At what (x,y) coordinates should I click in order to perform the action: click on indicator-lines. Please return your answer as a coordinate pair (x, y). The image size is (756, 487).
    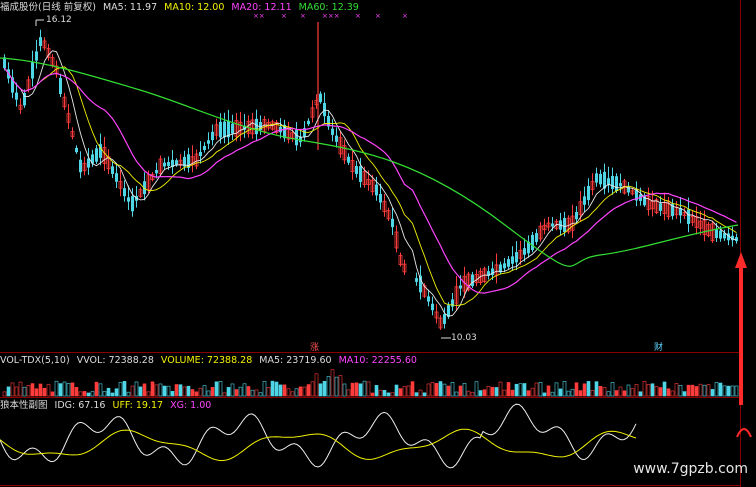
    Looking at the image, I should click on (318, 436).